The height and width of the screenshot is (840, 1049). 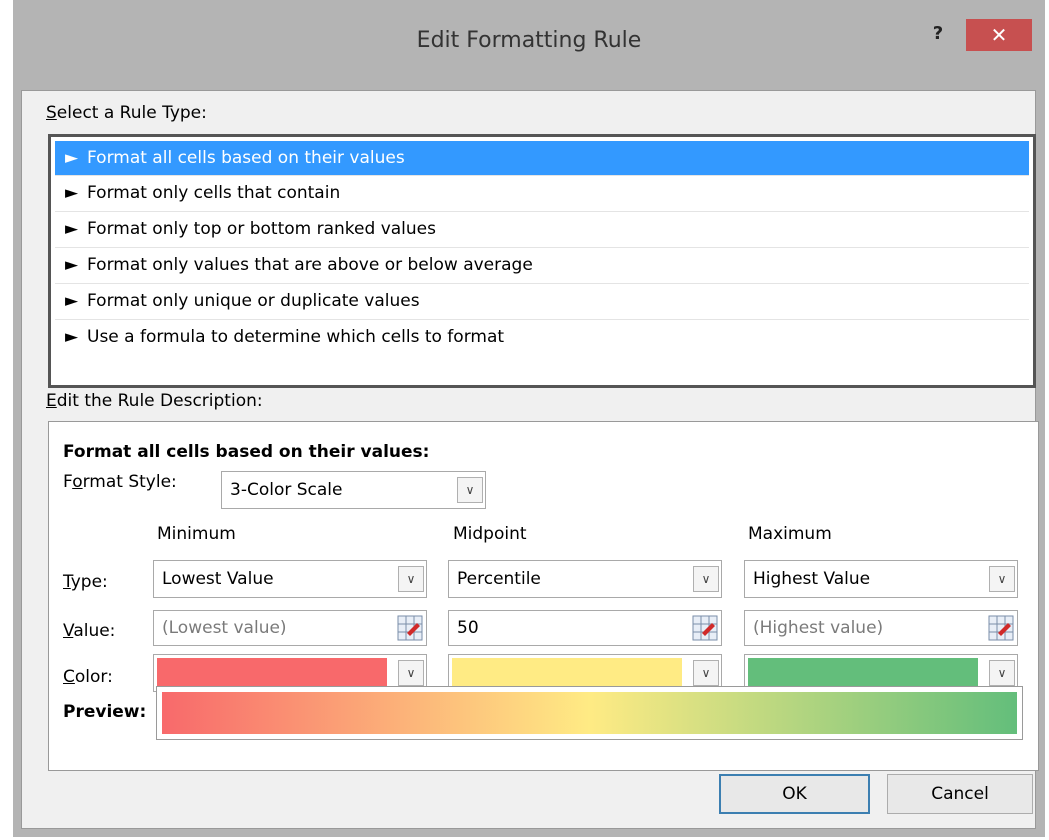 I want to click on ok-button: OK, so click(x=794, y=794).